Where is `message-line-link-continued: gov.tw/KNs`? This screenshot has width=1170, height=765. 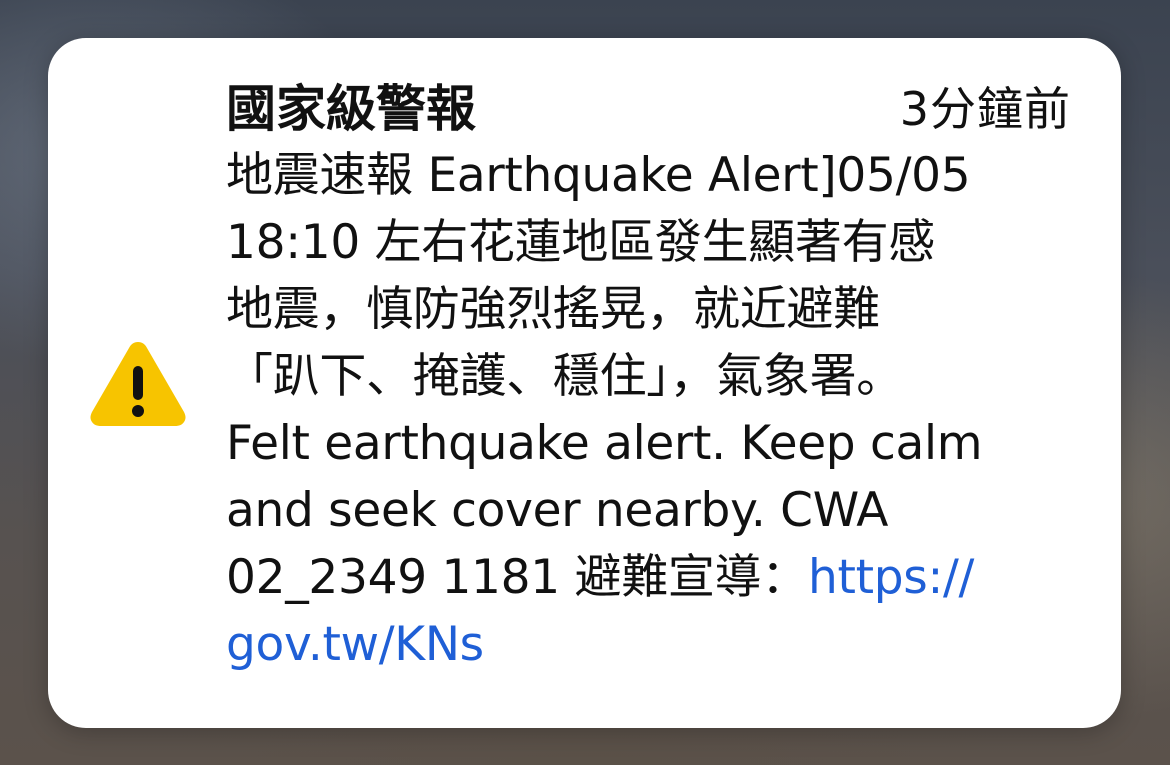
message-line-link-continued: gov.tw/KNs is located at coordinates (651, 644).